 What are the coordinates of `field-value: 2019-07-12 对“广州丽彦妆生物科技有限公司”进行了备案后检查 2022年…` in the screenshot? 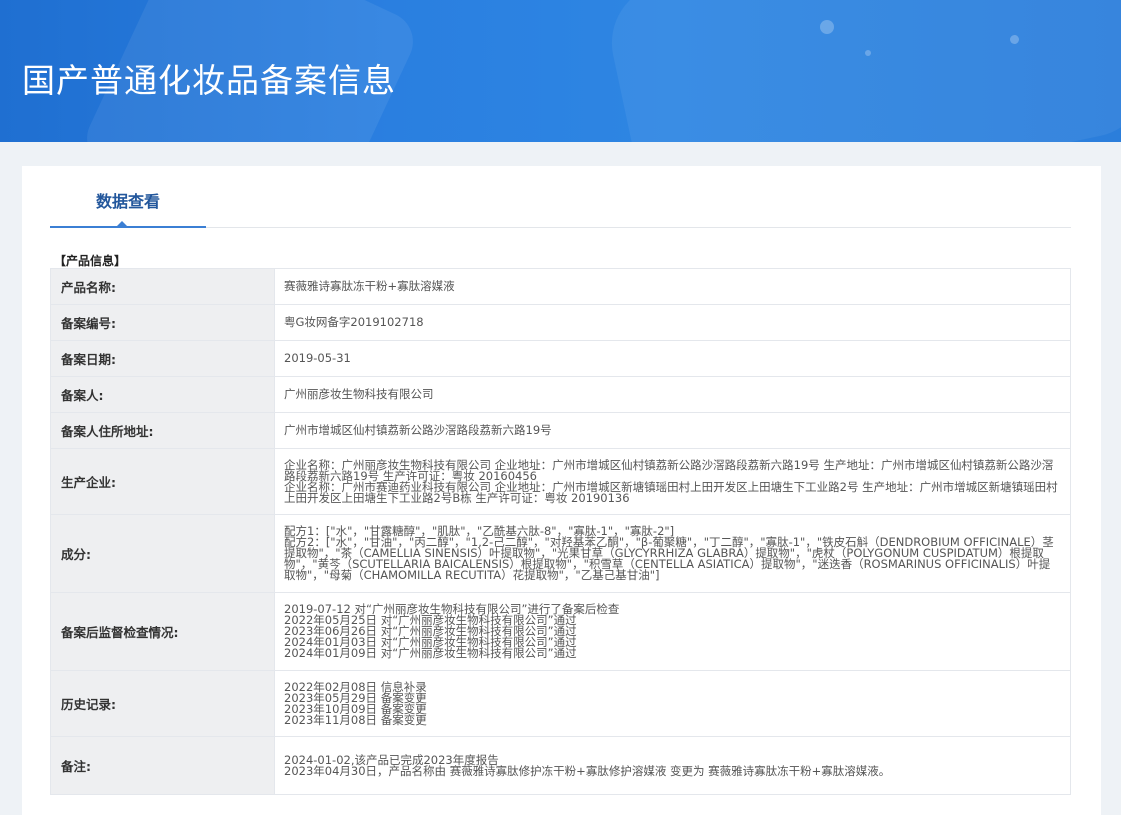 It's located at (672, 631).